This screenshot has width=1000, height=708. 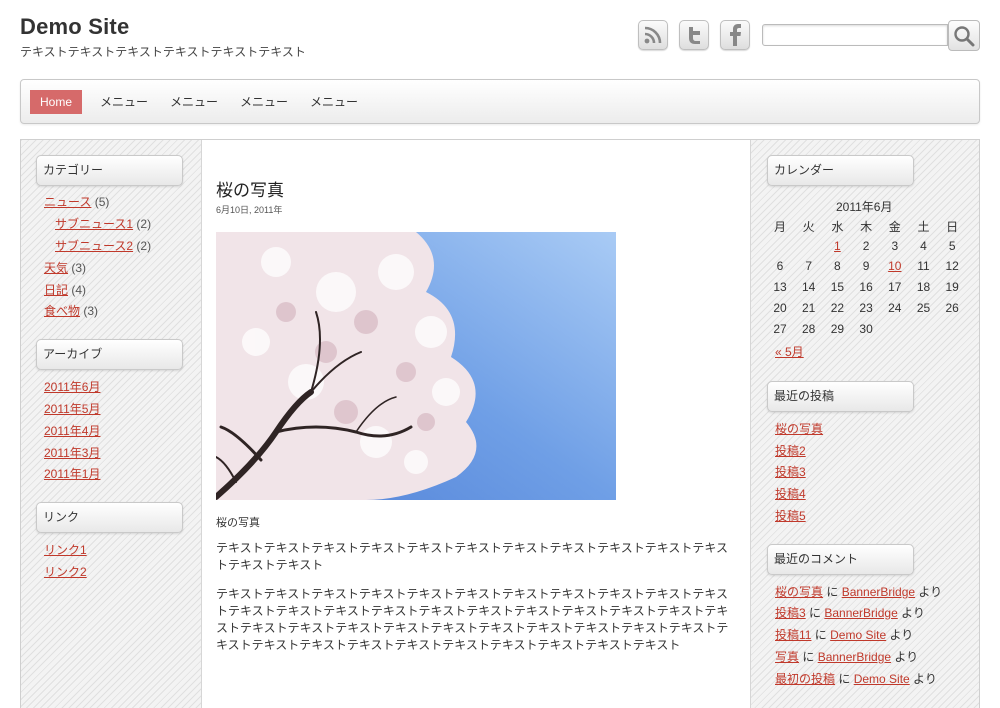 I want to click on search-icon, so click(x=964, y=35).